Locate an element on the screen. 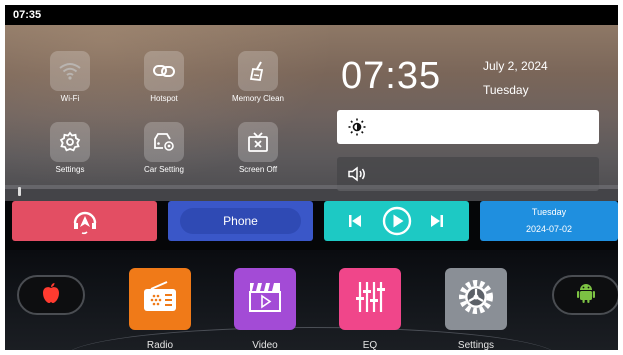 This screenshot has width=623, height=355. screen-off-icon is located at coordinates (258, 142).